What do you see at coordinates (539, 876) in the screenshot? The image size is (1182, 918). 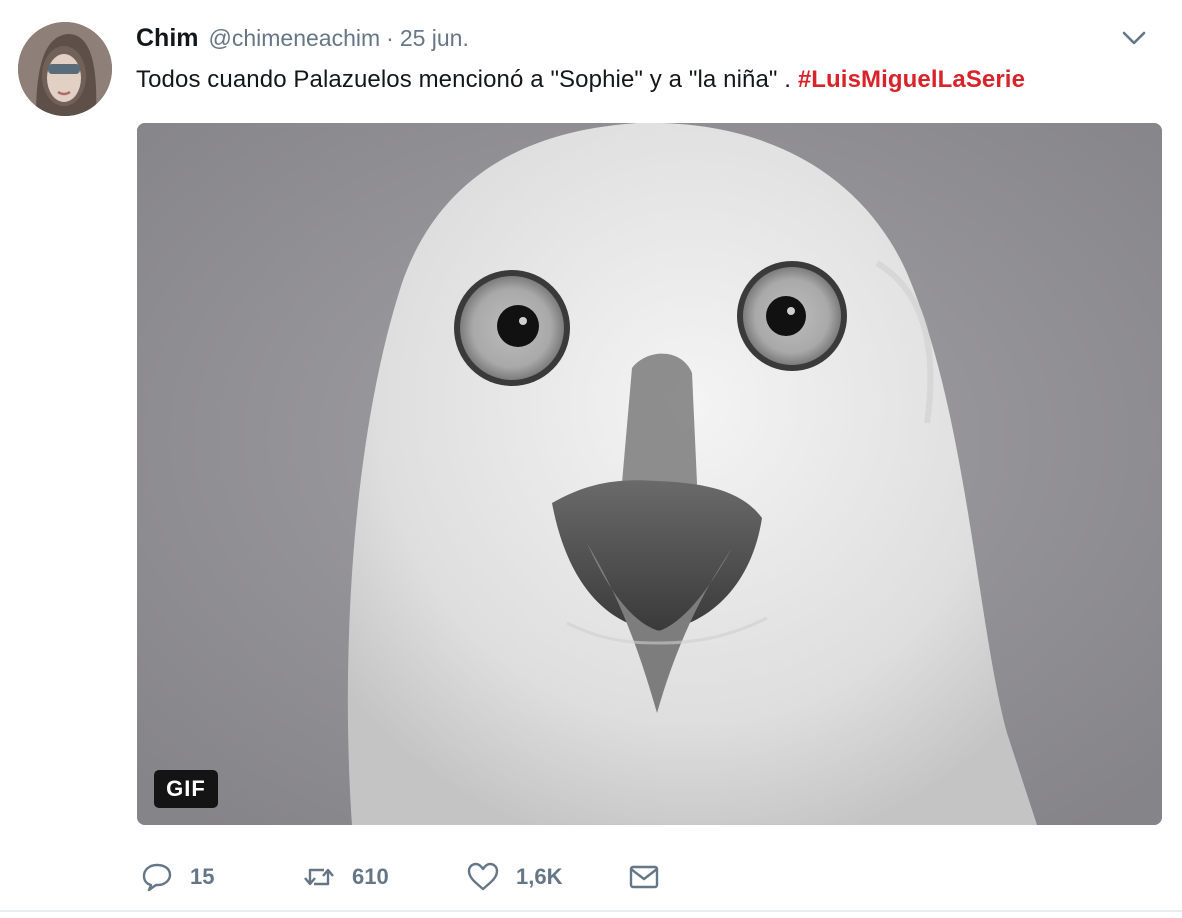 I see `like-count: 1,6K` at bounding box center [539, 876].